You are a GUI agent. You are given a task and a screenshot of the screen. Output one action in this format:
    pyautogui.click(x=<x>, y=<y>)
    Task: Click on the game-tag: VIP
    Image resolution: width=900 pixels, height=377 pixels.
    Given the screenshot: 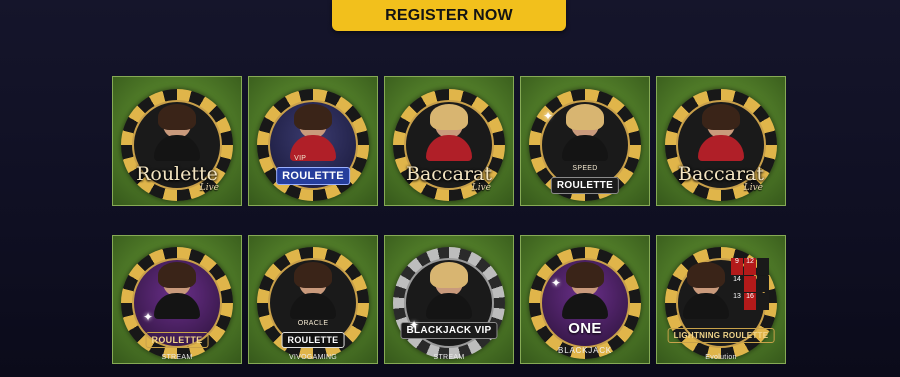 What is the action you would take?
    pyautogui.click(x=300, y=158)
    